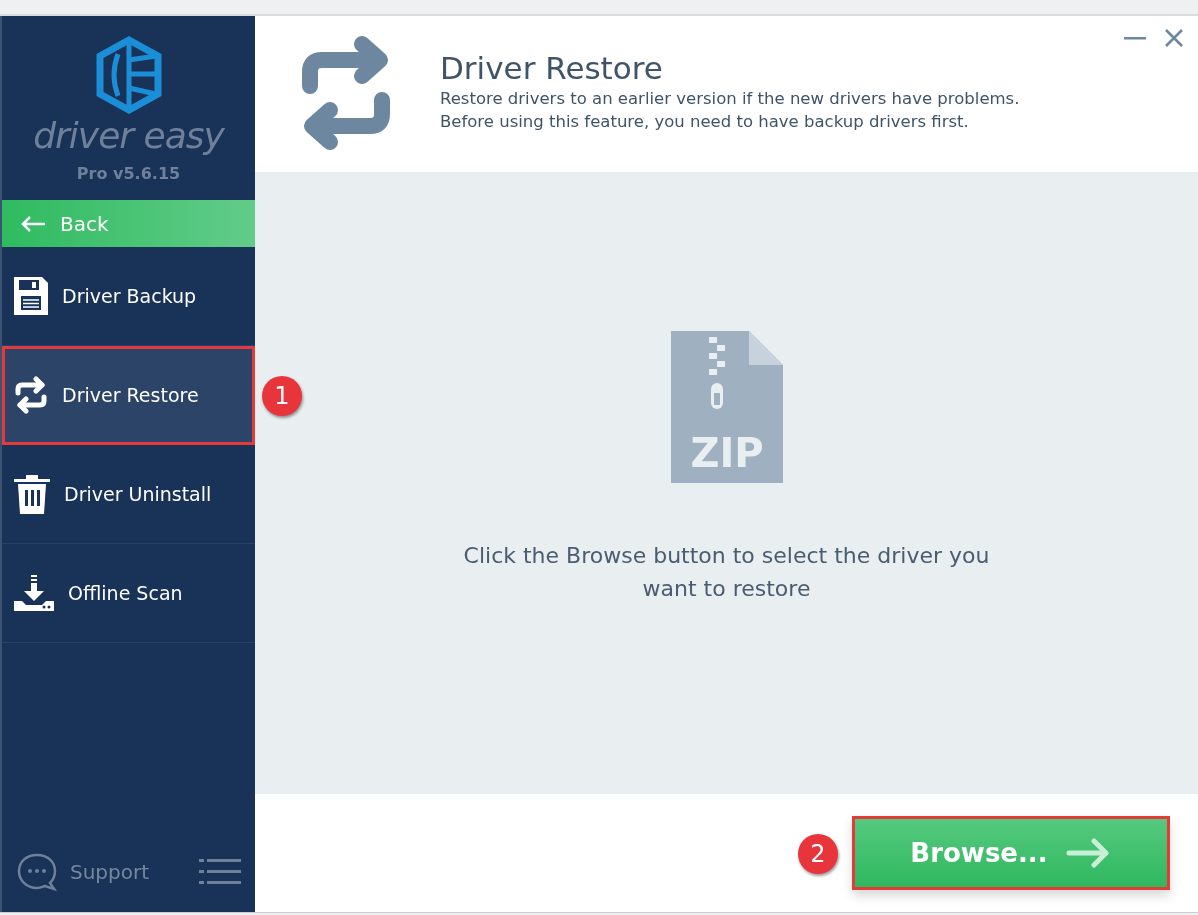 Image resolution: width=1198 pixels, height=915 pixels. Describe the element at coordinates (32, 494) in the screenshot. I see `trash-can-icon` at that location.